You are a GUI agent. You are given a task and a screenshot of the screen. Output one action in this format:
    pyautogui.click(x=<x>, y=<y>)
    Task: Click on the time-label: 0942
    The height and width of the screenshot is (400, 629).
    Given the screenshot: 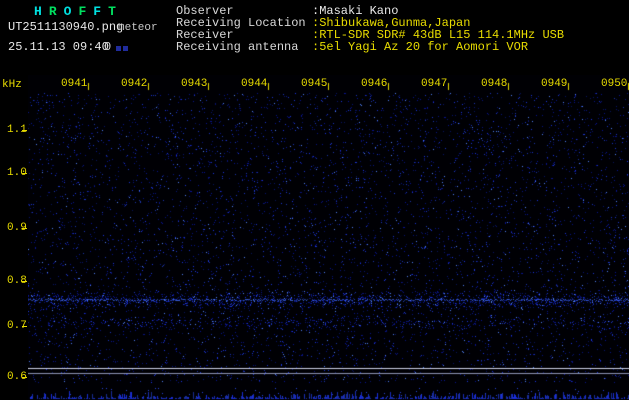 What is the action you would take?
    pyautogui.click(x=134, y=84)
    